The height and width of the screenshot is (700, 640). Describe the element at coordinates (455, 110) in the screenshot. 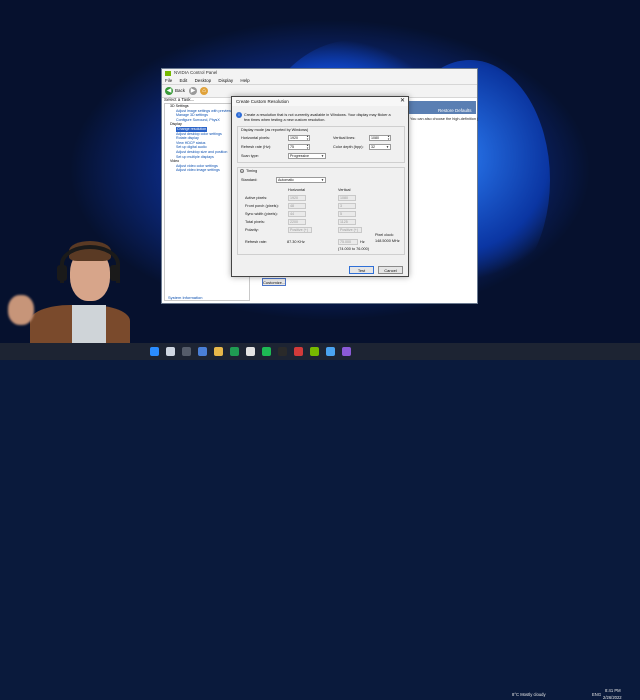

I see `restore-defaults-link: Restore Defaults` at that location.